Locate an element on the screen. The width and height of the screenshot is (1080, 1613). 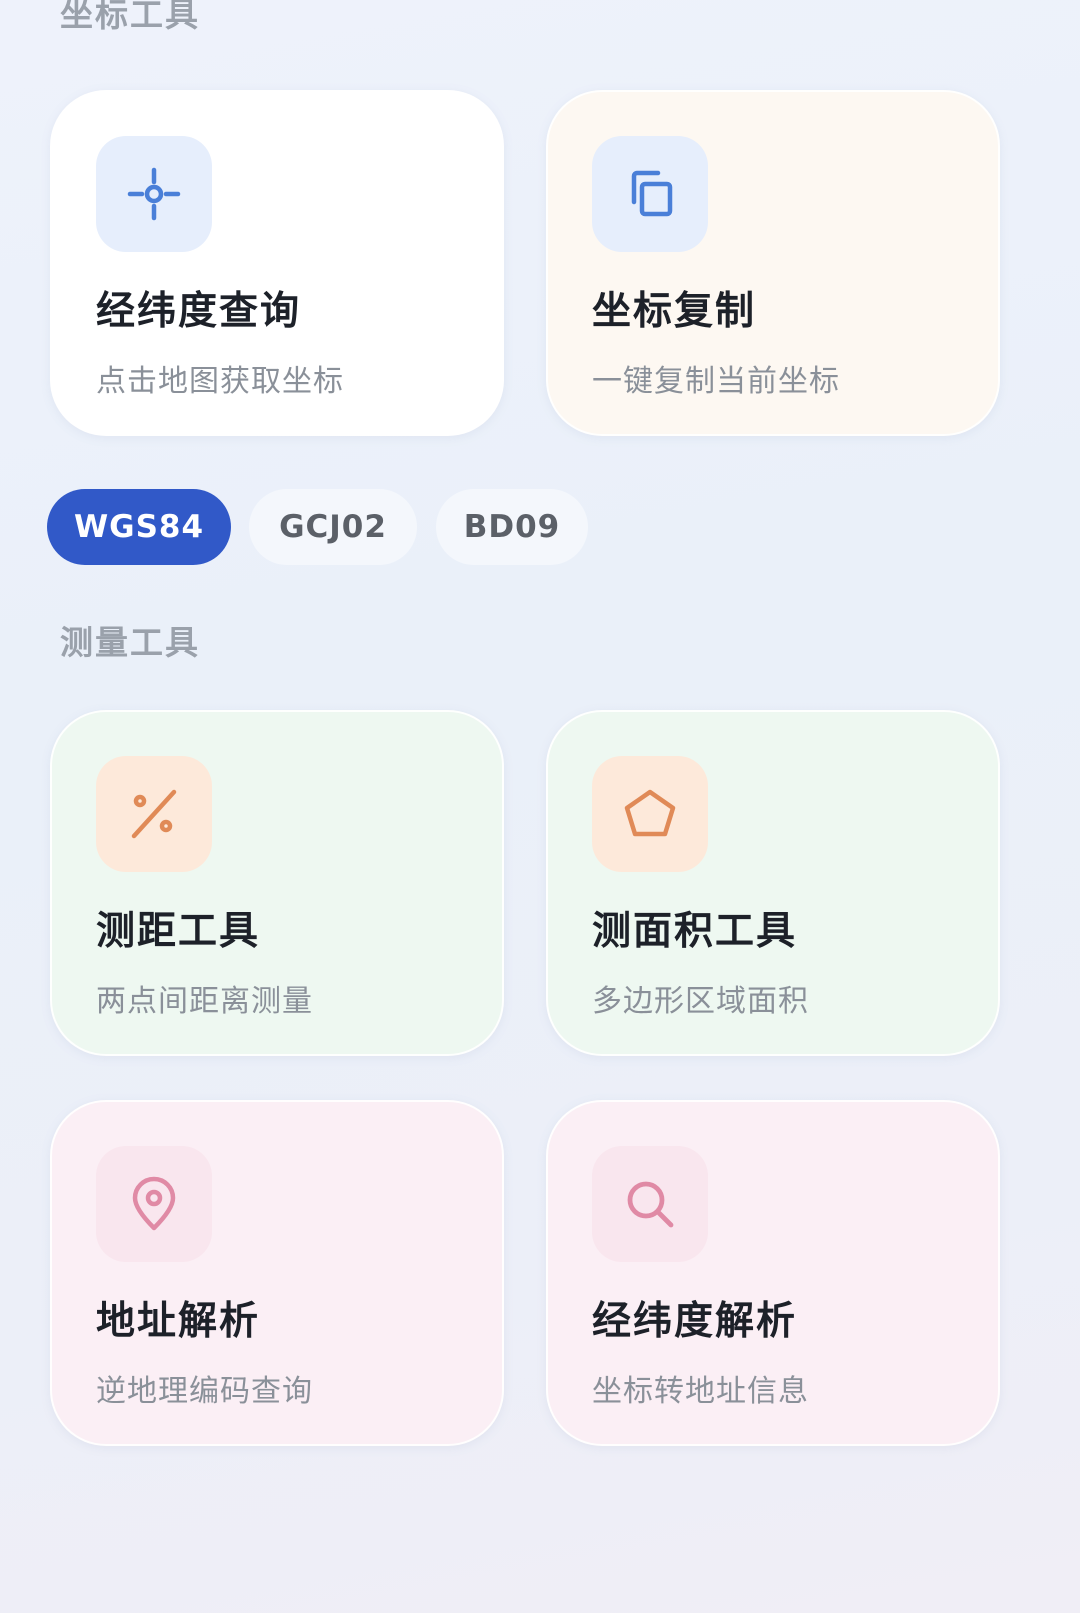
pentagon-icon is located at coordinates (650, 814).